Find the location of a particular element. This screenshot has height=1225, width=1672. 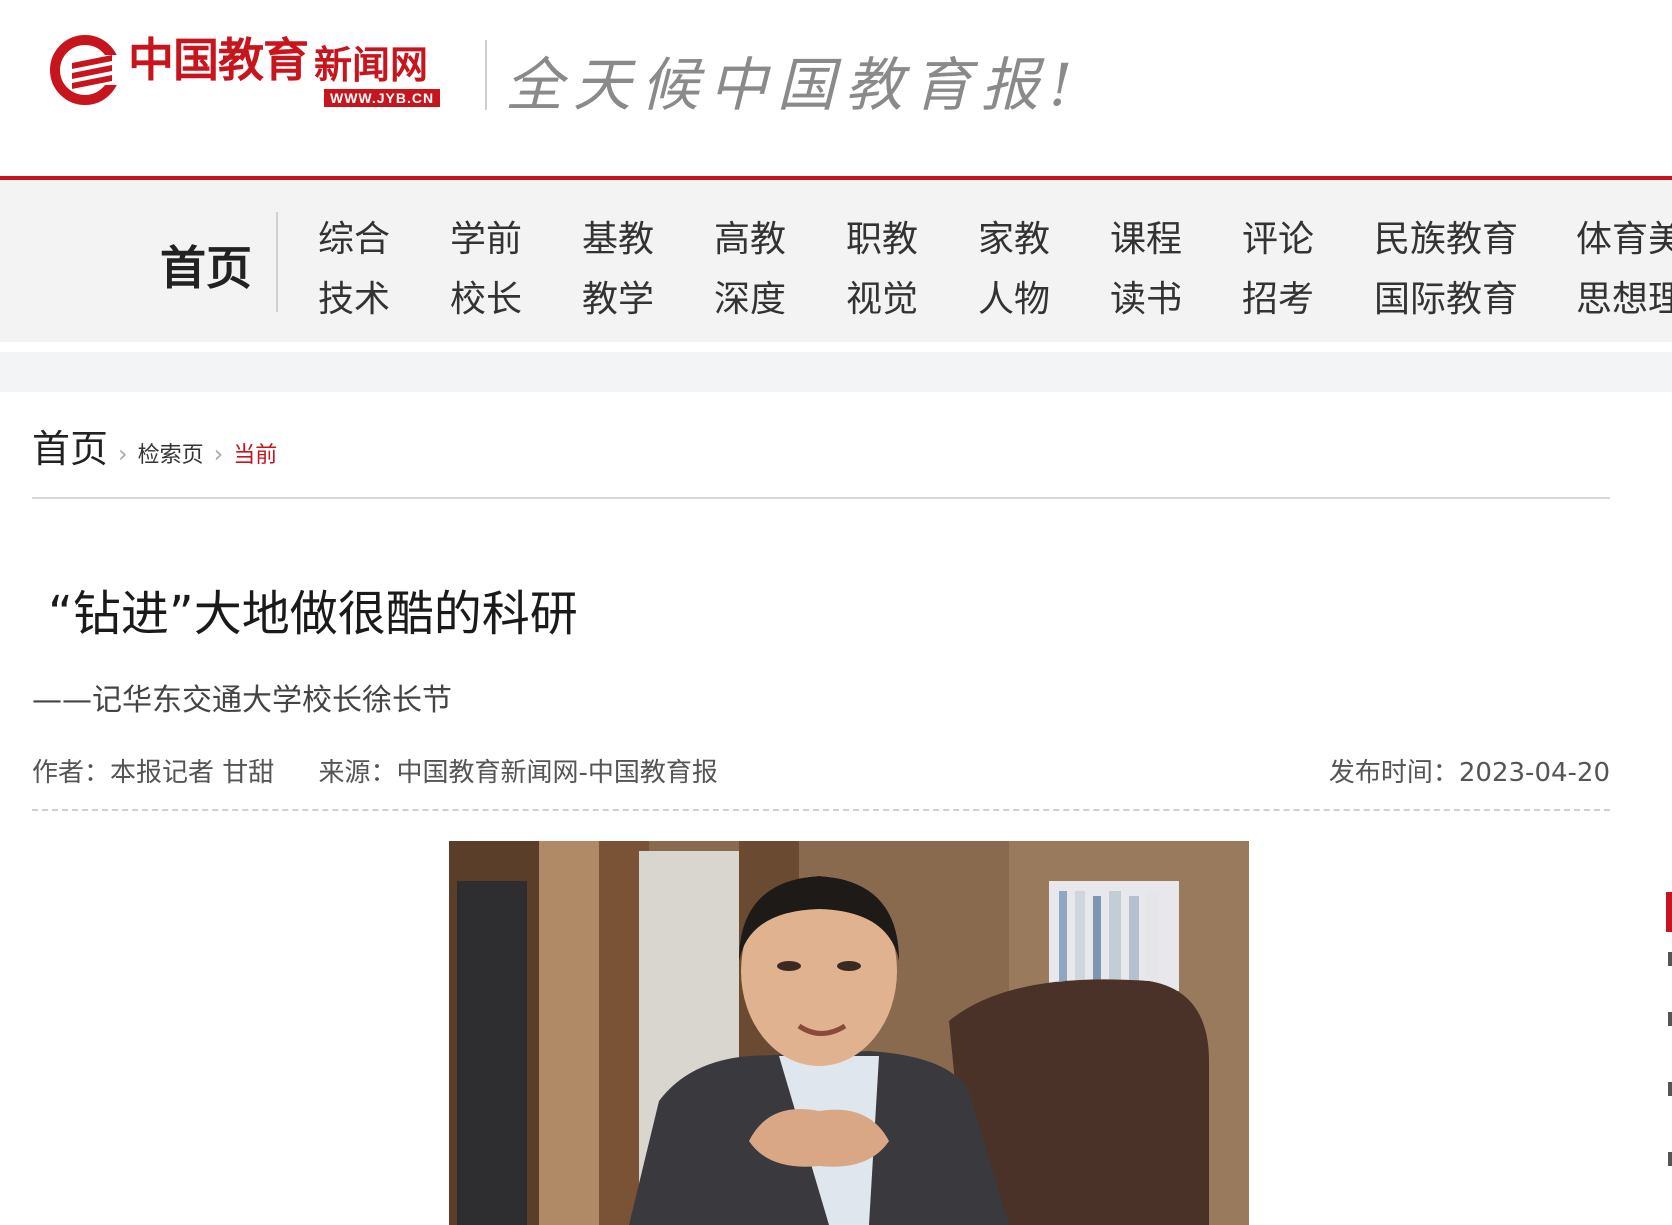

nav-column: 职教 视觉 is located at coordinates (882, 270).